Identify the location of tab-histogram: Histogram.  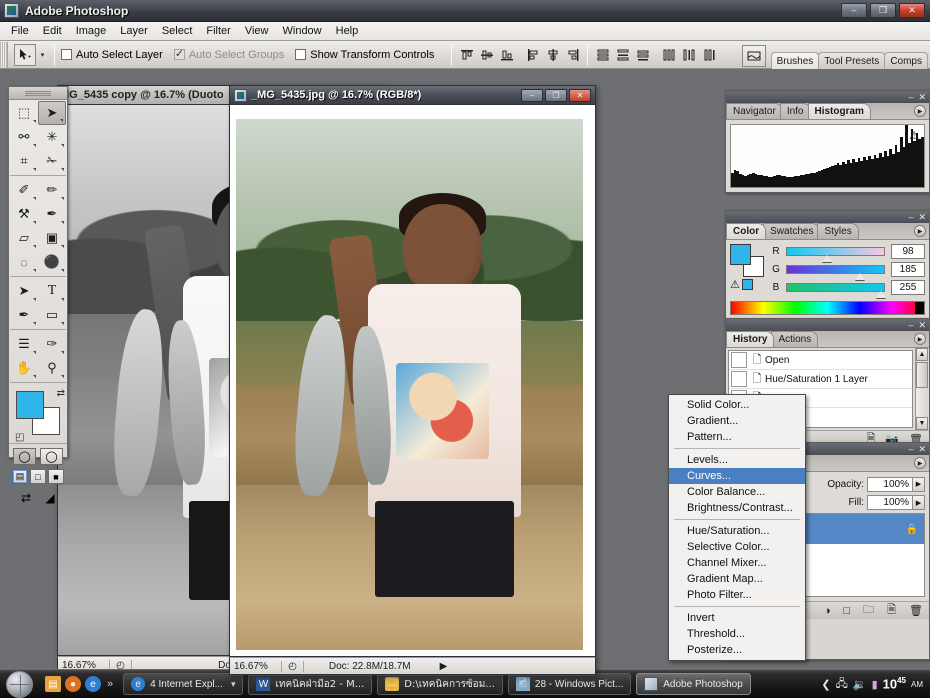
(839, 111).